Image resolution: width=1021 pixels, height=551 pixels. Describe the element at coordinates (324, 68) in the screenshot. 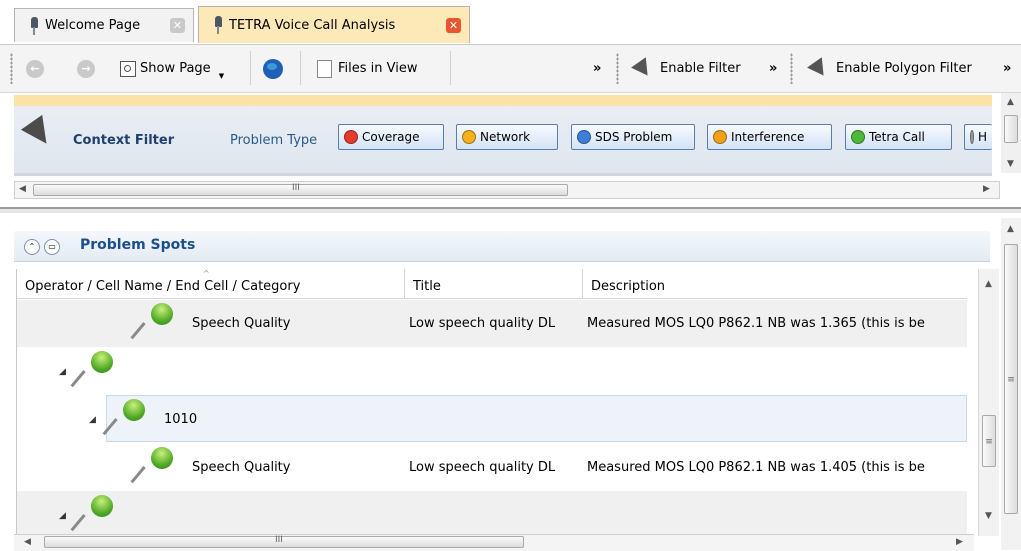

I see `document-icon` at that location.